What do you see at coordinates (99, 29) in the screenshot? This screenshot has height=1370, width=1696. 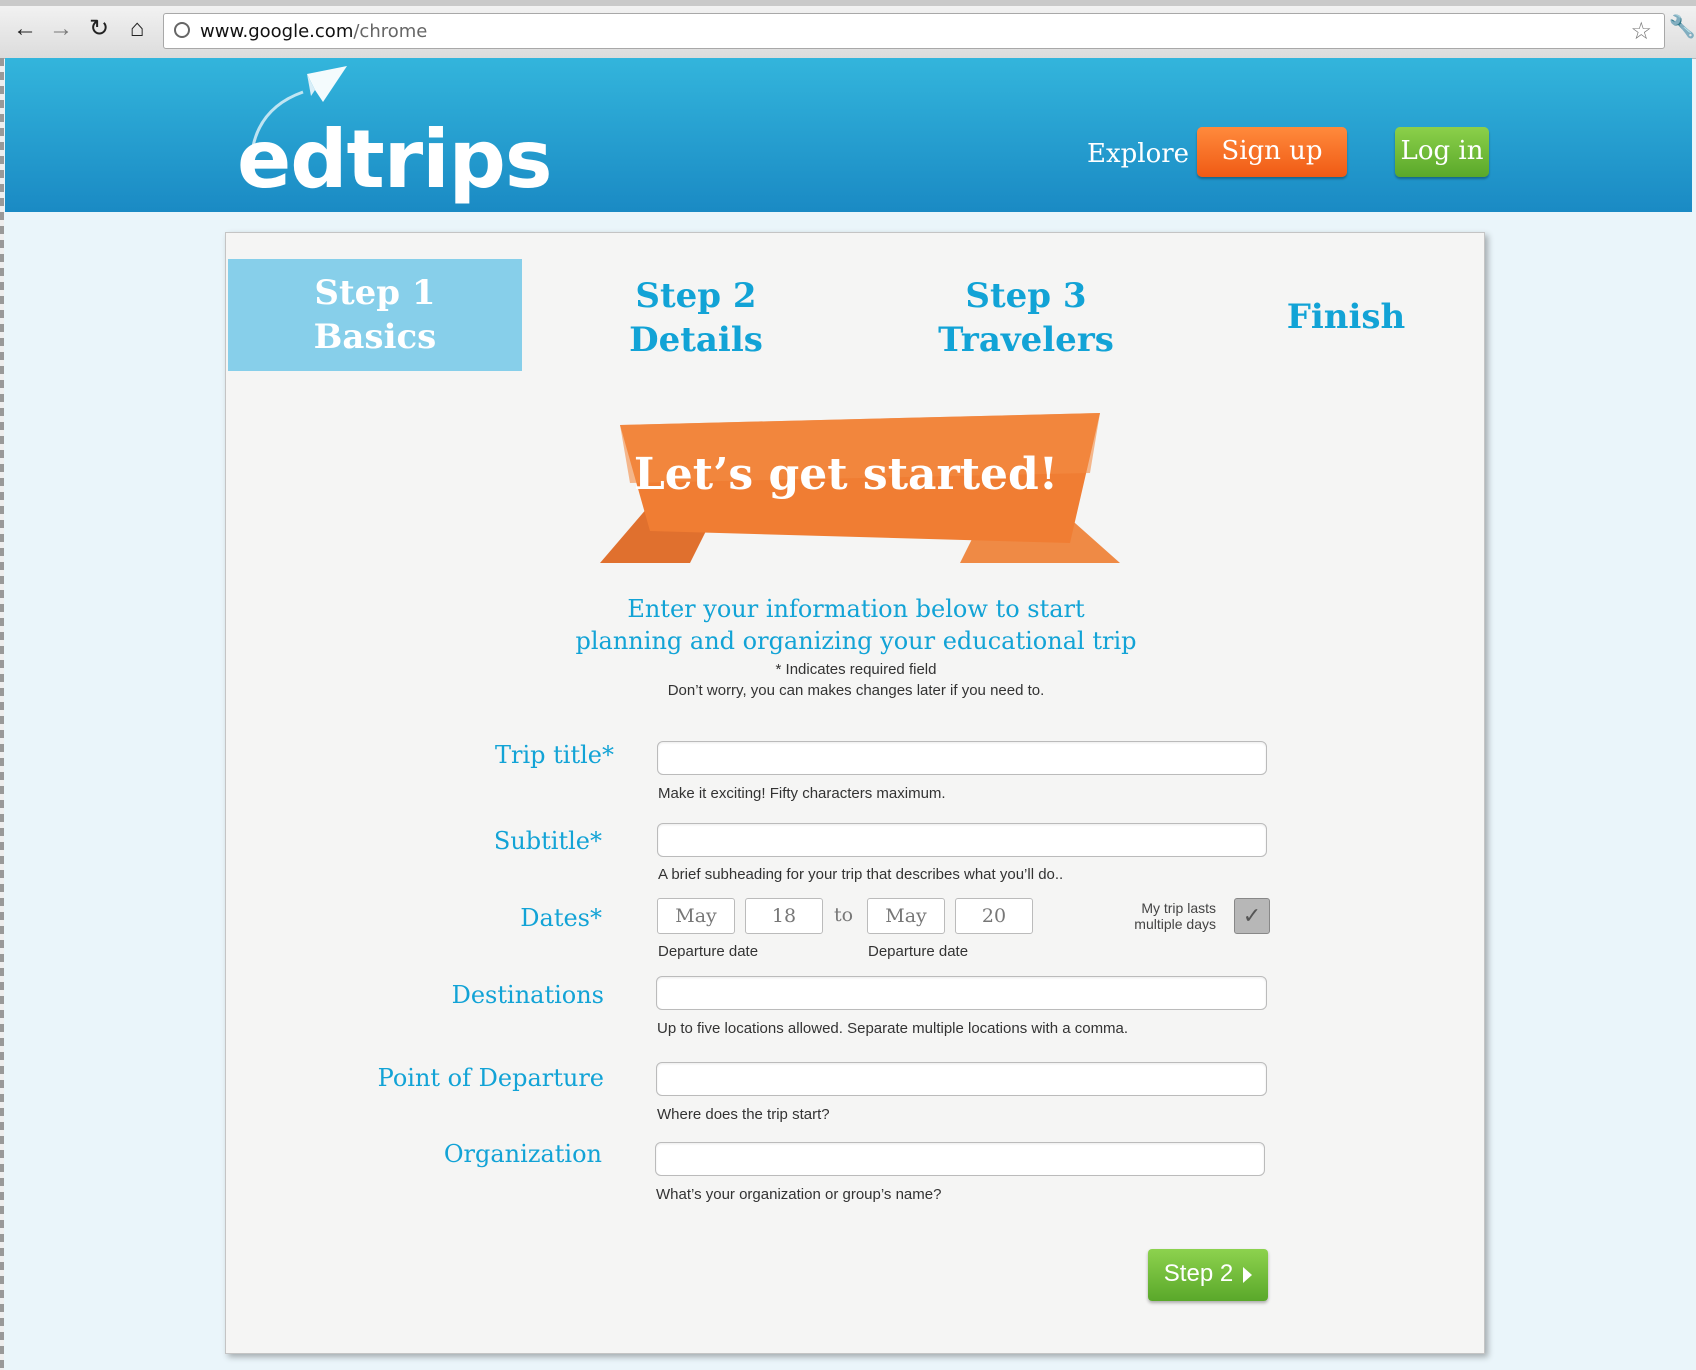 I see `reload-icon: ↻` at bounding box center [99, 29].